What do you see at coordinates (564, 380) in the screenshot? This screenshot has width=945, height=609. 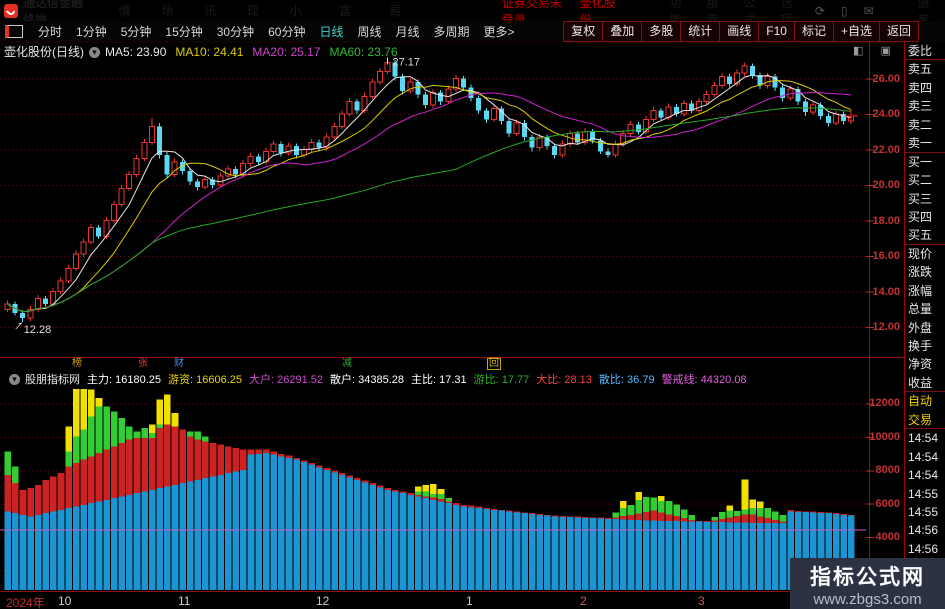 I see `indicator-field: 大比: 28.13` at bounding box center [564, 380].